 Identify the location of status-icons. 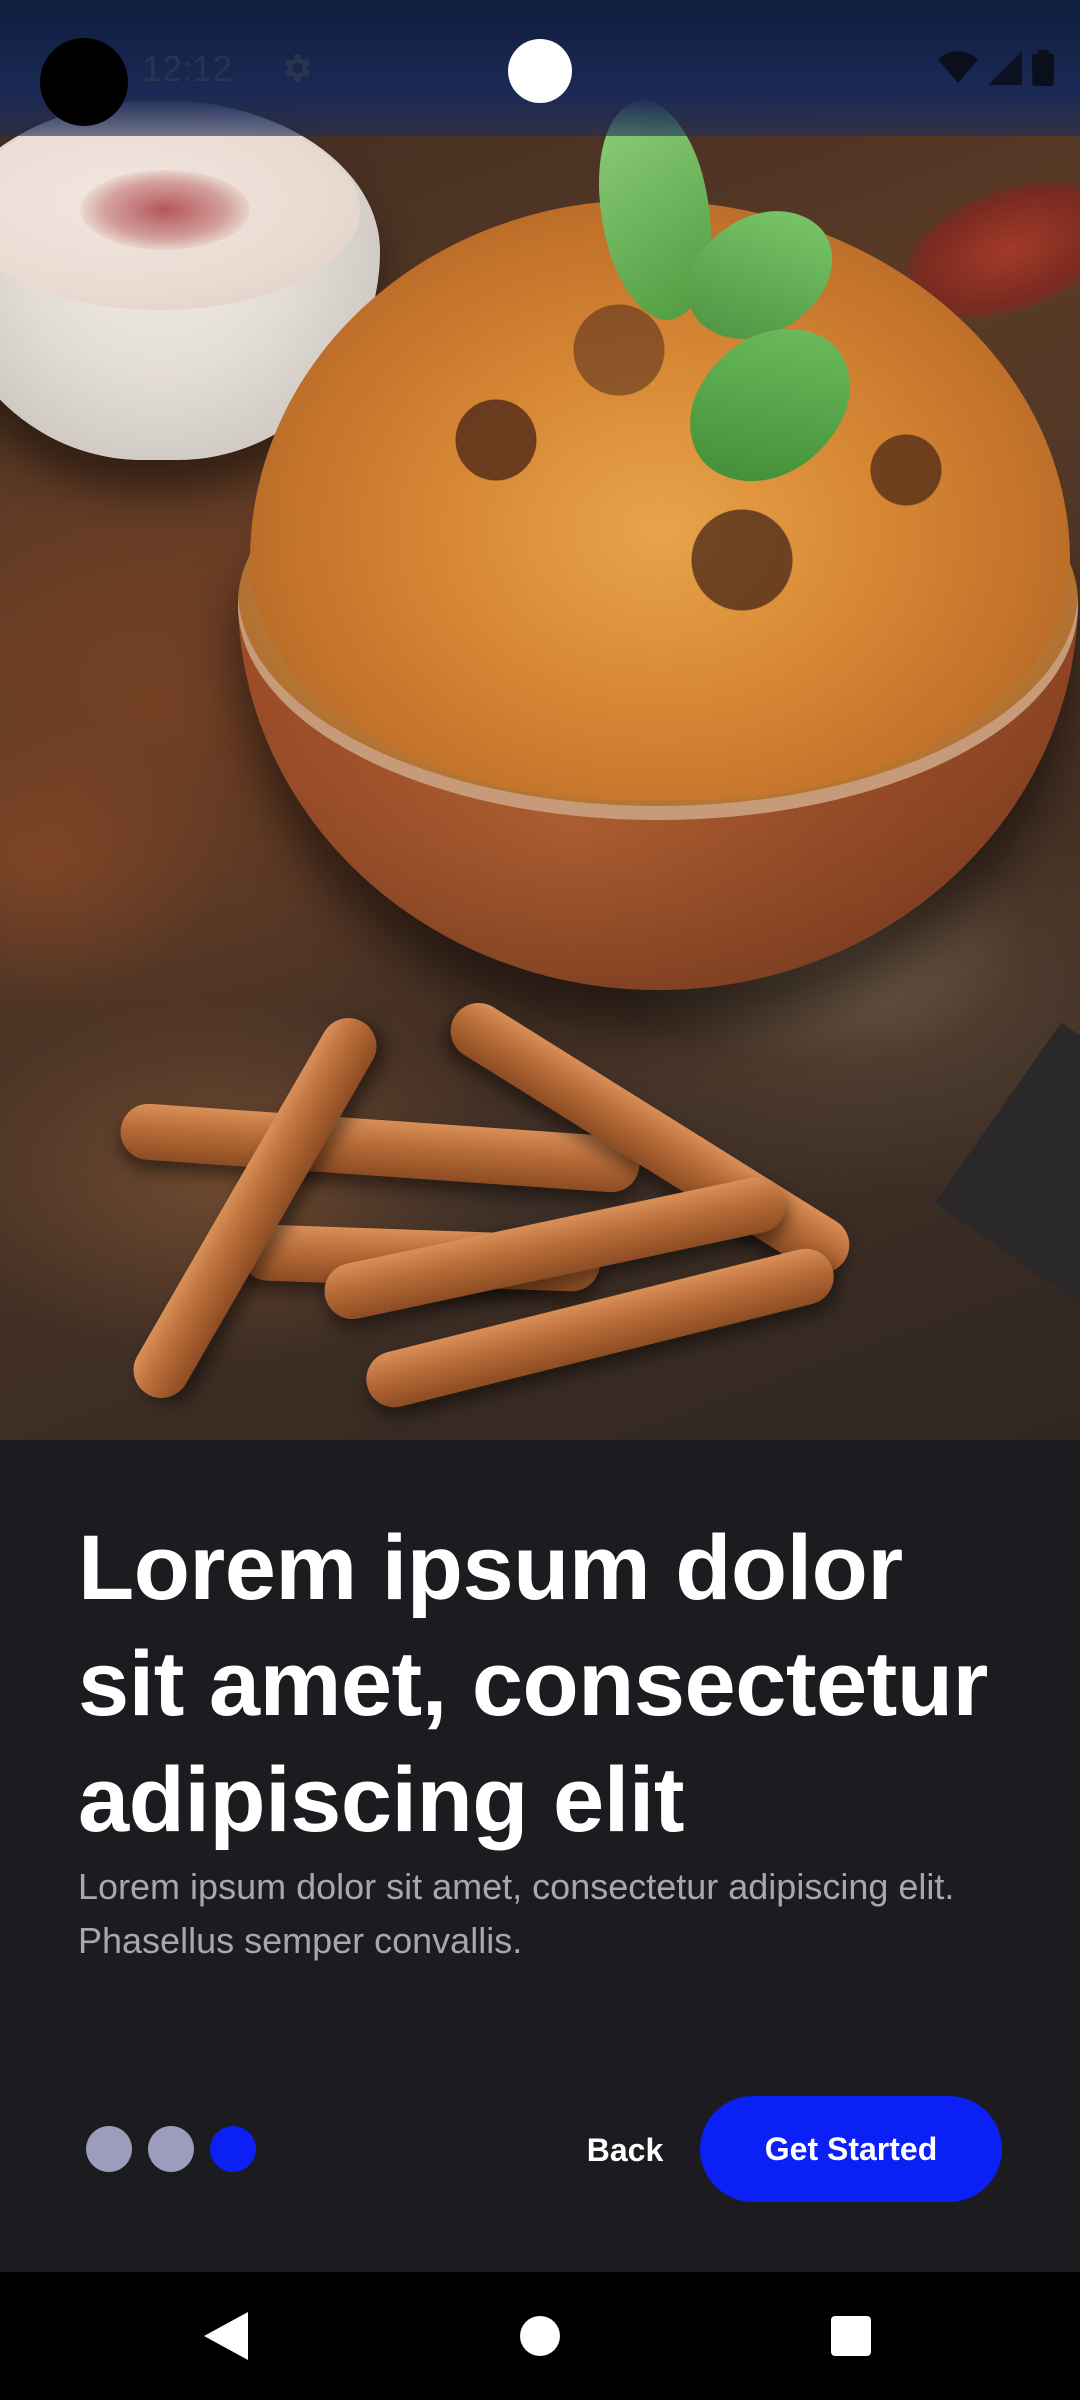
(996, 68).